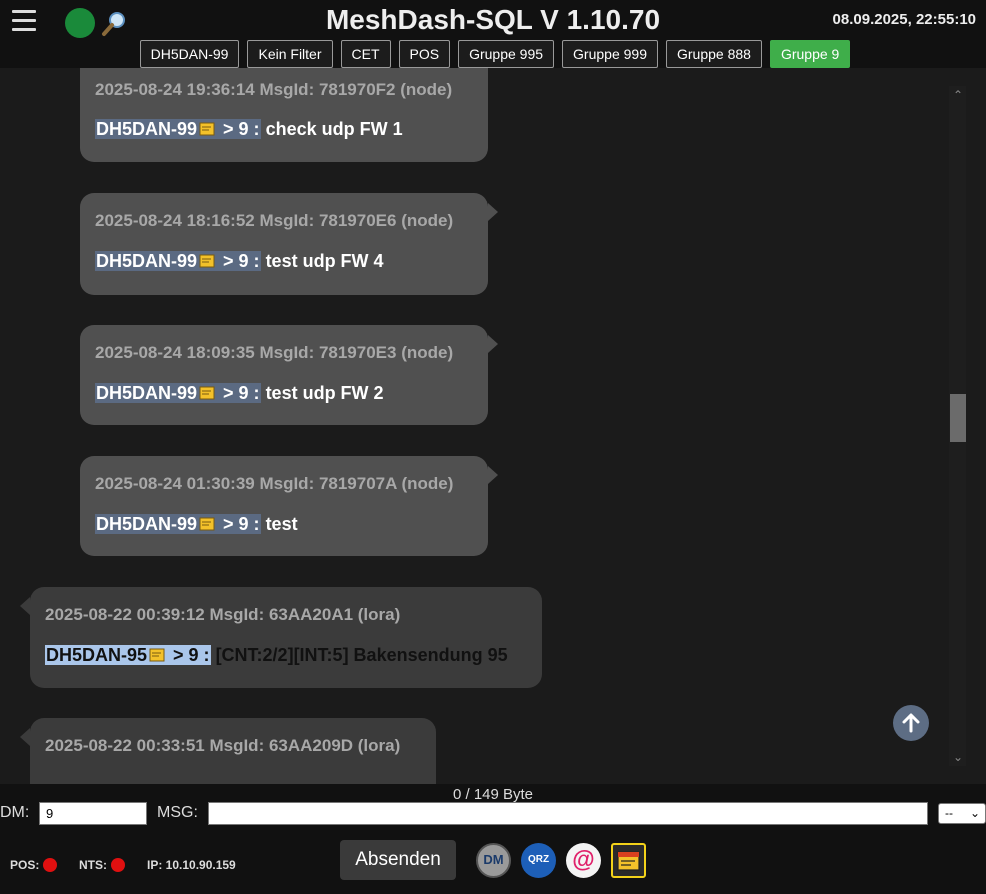  I want to click on notes-icon, so click(628, 860).